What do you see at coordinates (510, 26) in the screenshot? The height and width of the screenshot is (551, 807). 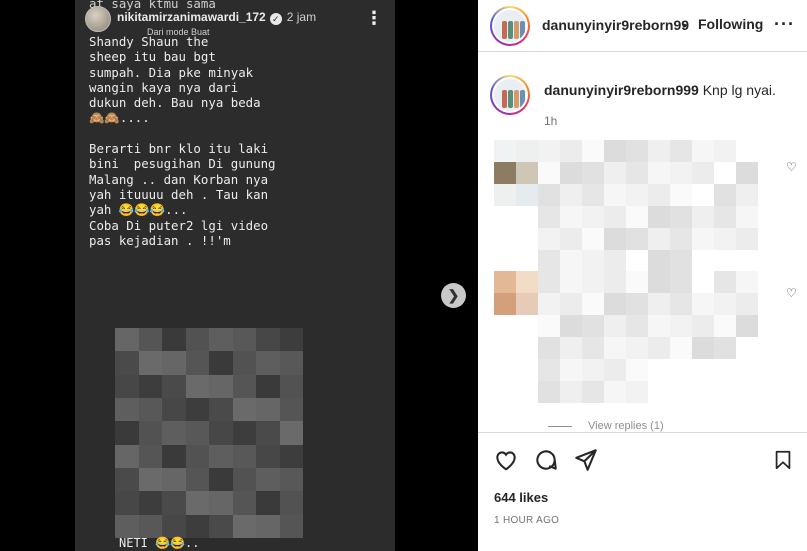 I see `author-avatar` at bounding box center [510, 26].